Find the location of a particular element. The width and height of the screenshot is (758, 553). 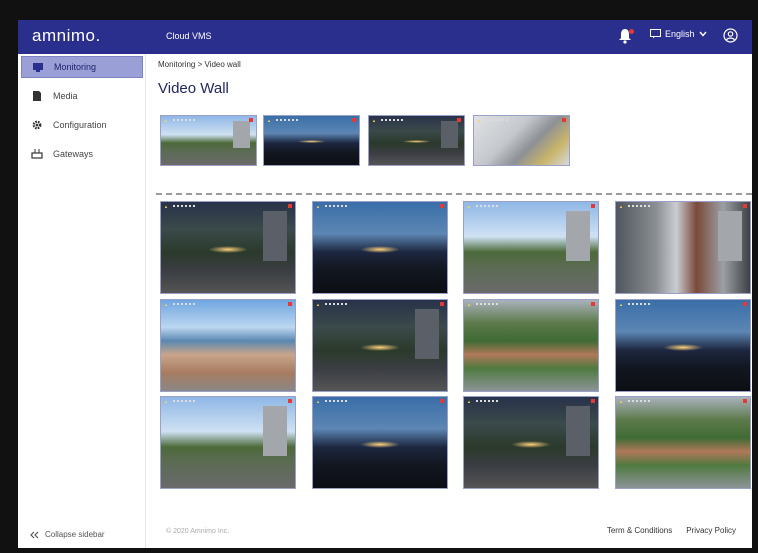

brand-logo: amnimo. is located at coordinates (66, 36).